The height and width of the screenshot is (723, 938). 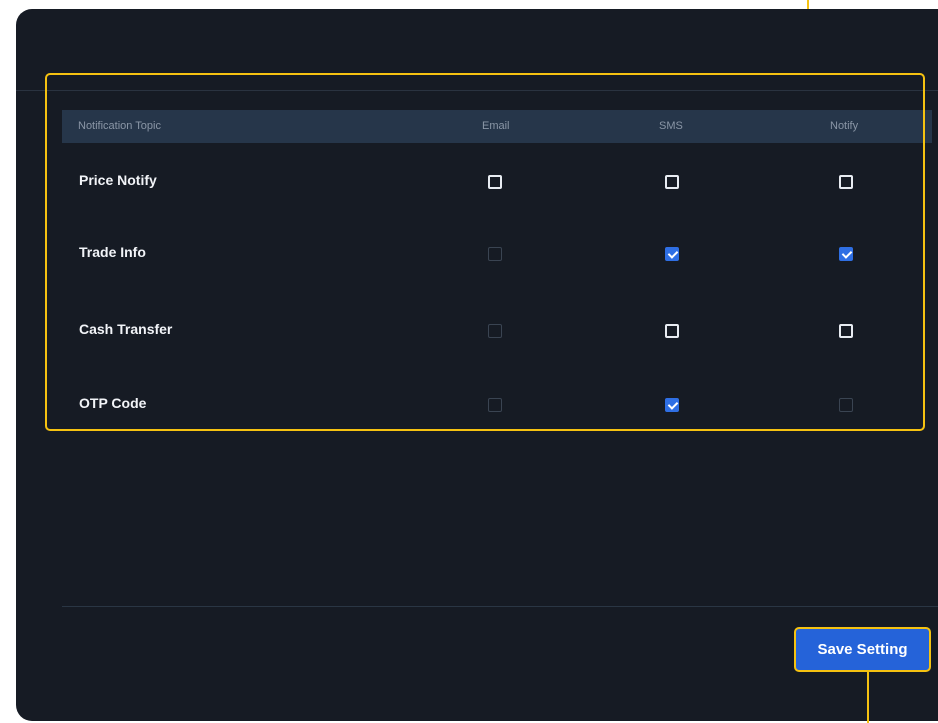 I want to click on header-notification-topic: Notification Topic, so click(x=119, y=126).